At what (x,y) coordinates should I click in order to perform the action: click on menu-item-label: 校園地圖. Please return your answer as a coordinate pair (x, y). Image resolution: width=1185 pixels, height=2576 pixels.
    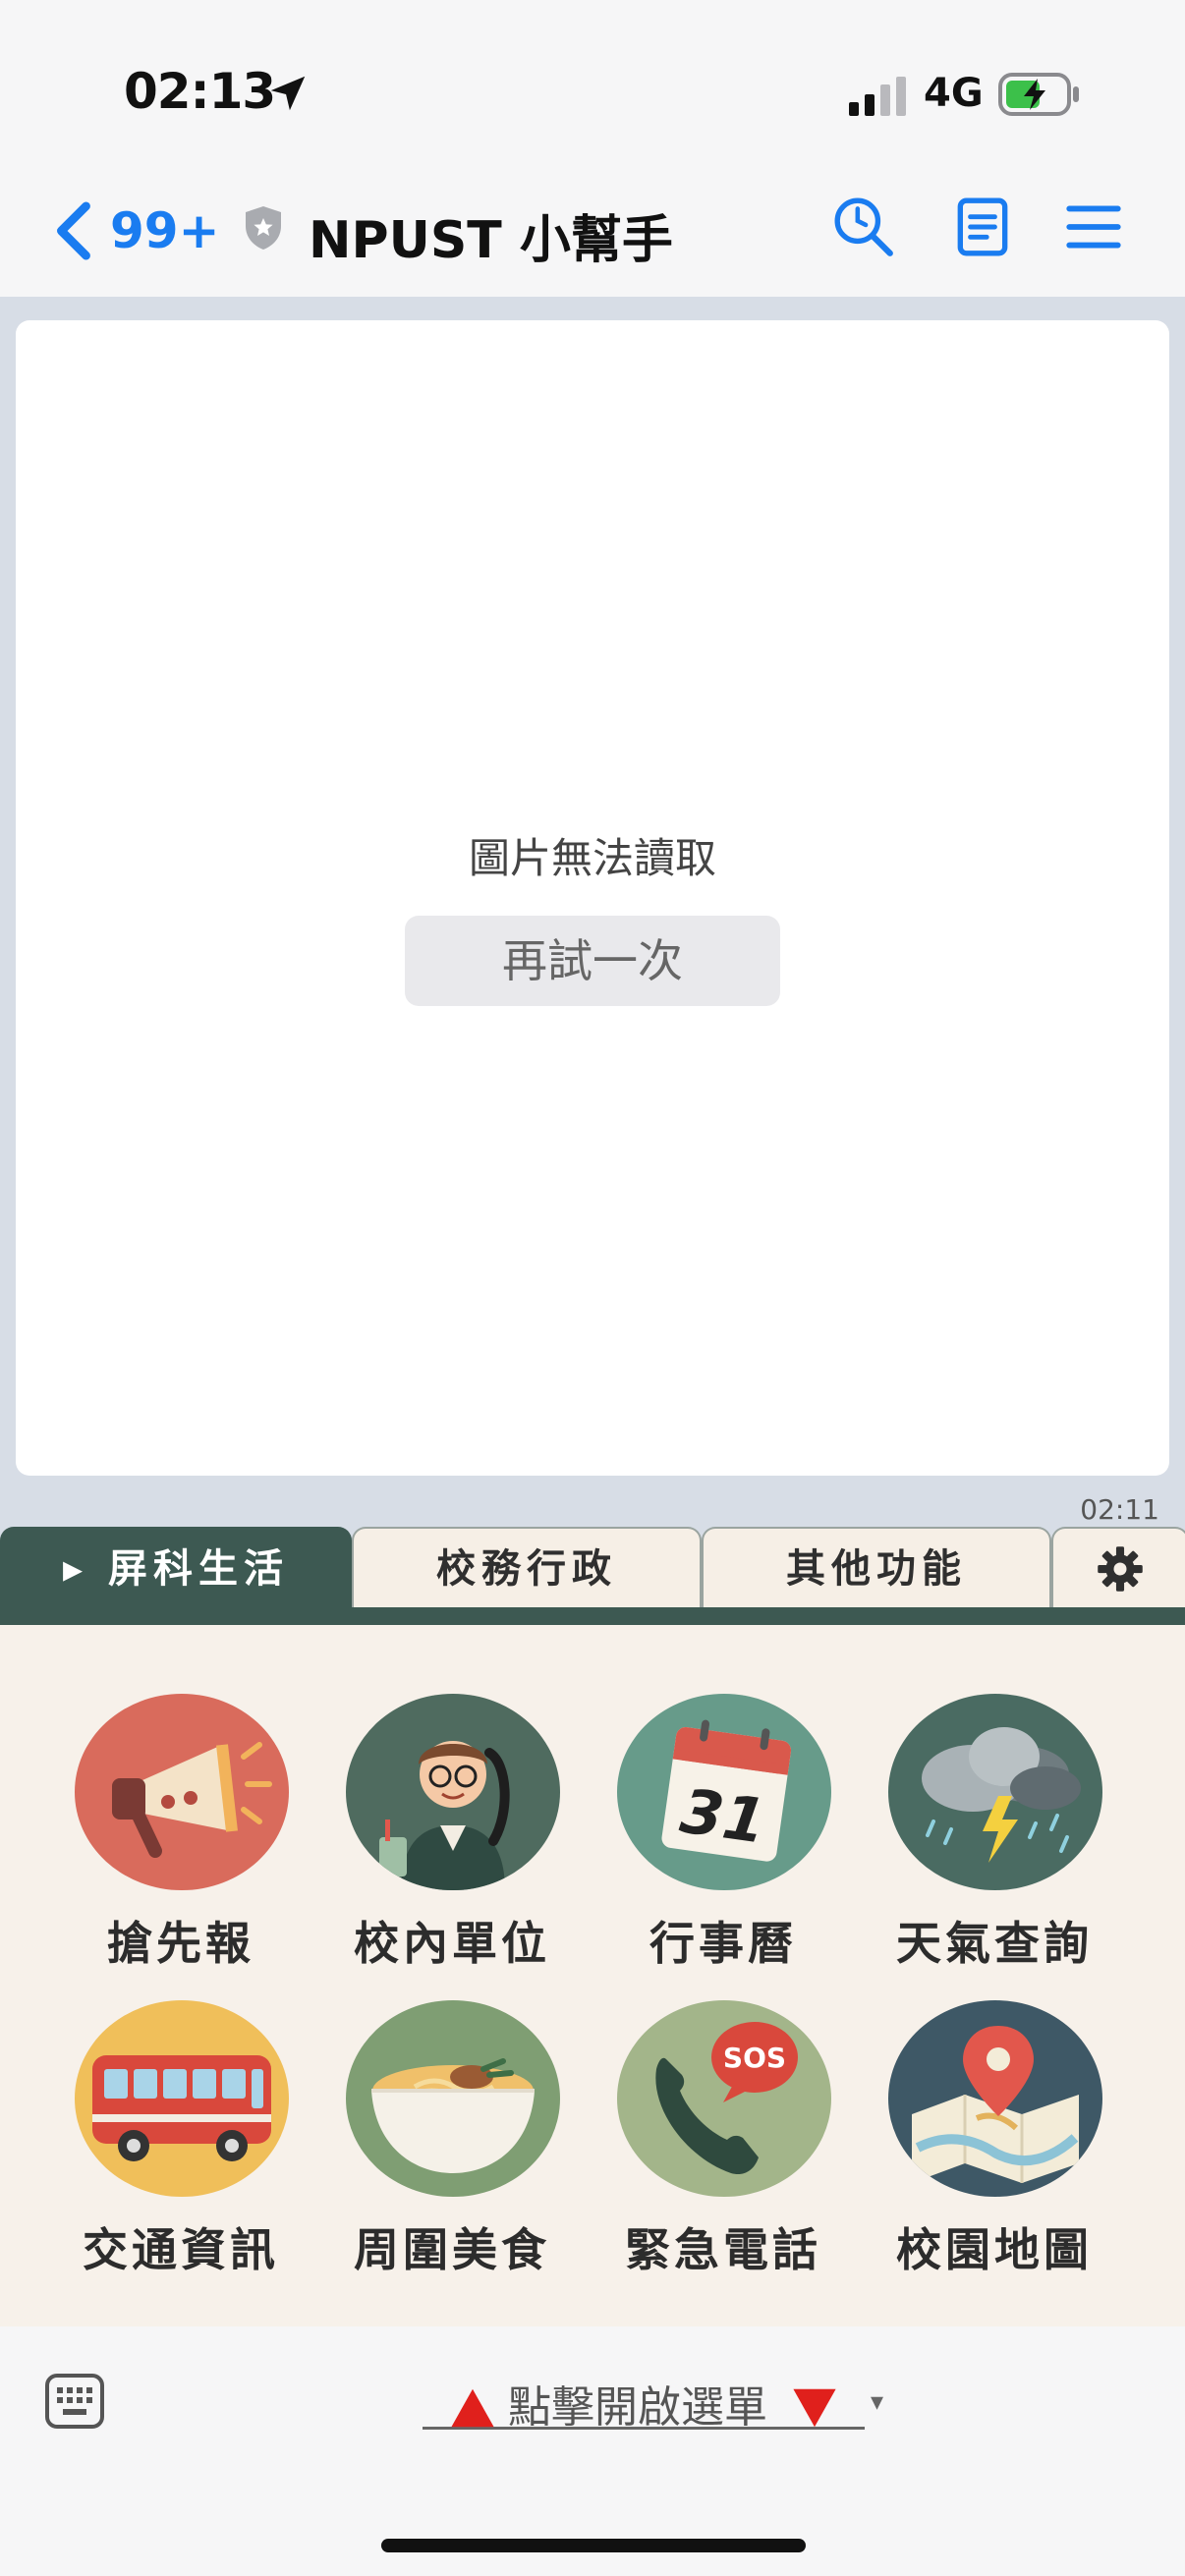
    Looking at the image, I should click on (995, 2249).